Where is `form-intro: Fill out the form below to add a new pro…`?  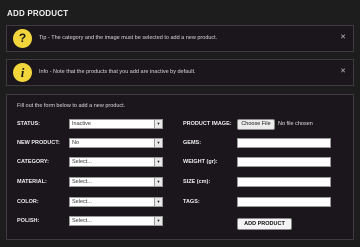 form-intro: Fill out the form below to add a new pro… is located at coordinates (71, 106).